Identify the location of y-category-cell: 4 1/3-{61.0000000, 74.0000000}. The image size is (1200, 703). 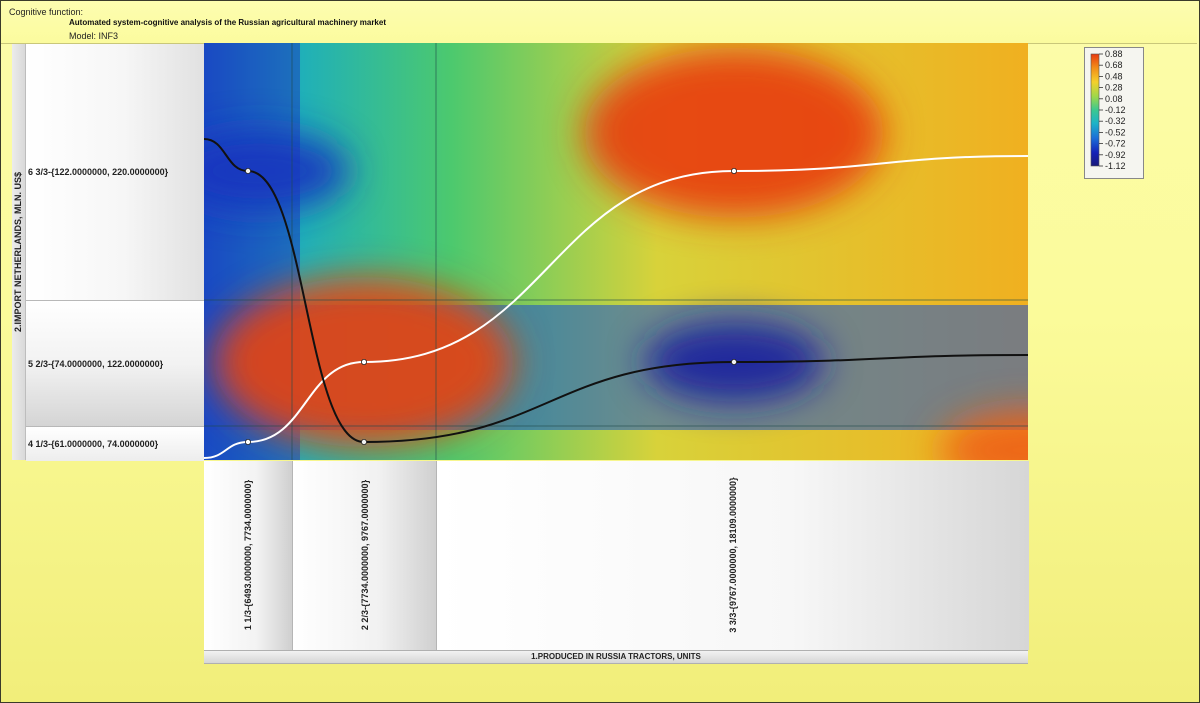
(115, 443).